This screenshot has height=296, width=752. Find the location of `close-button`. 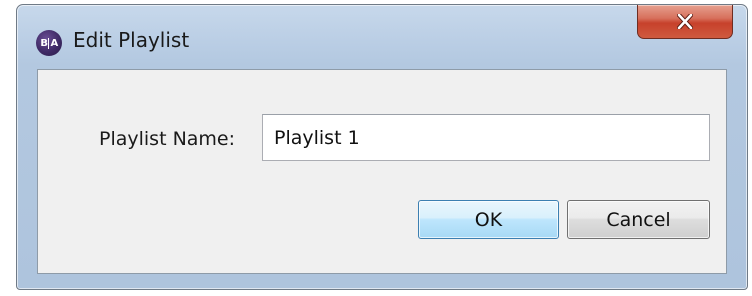

close-button is located at coordinates (685, 22).